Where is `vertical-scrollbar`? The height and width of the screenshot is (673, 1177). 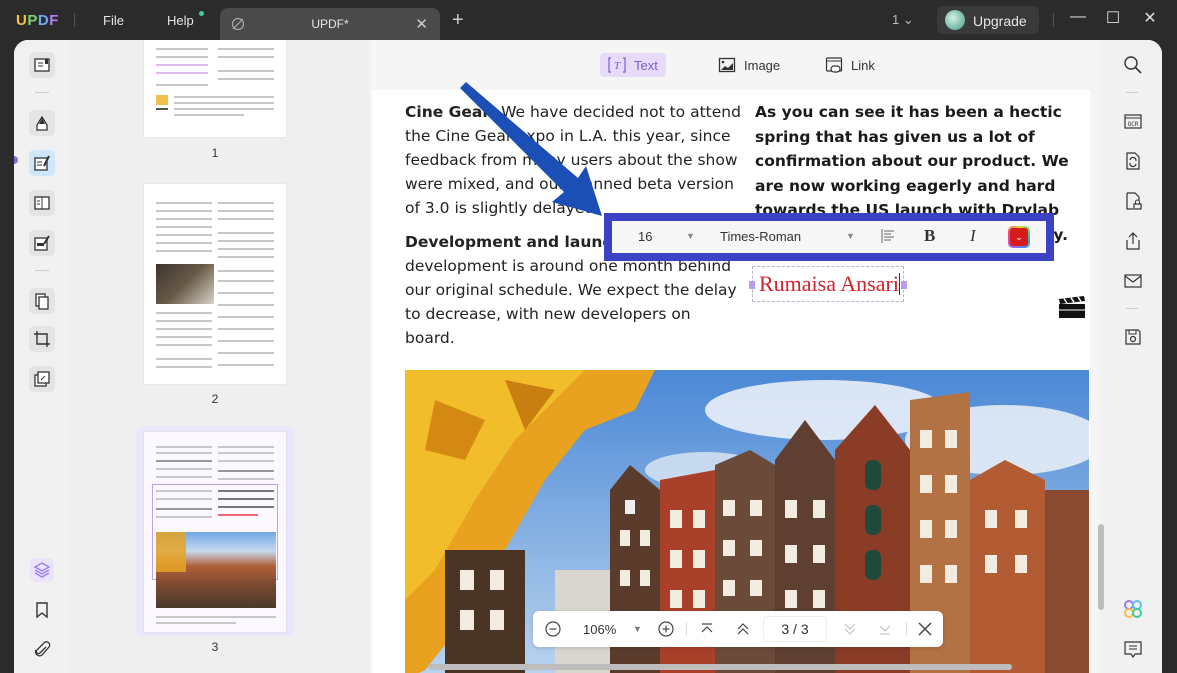 vertical-scrollbar is located at coordinates (1101, 567).